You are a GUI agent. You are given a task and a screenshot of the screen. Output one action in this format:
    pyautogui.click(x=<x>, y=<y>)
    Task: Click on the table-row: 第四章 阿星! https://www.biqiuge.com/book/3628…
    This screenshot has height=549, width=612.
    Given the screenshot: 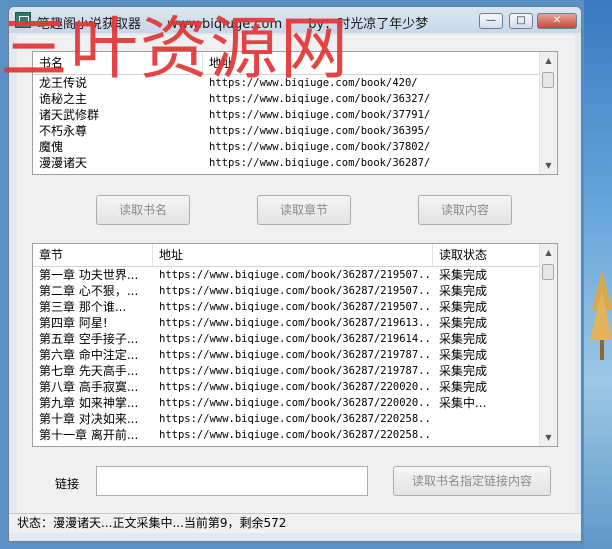 What is the action you would take?
    pyautogui.click(x=286, y=323)
    